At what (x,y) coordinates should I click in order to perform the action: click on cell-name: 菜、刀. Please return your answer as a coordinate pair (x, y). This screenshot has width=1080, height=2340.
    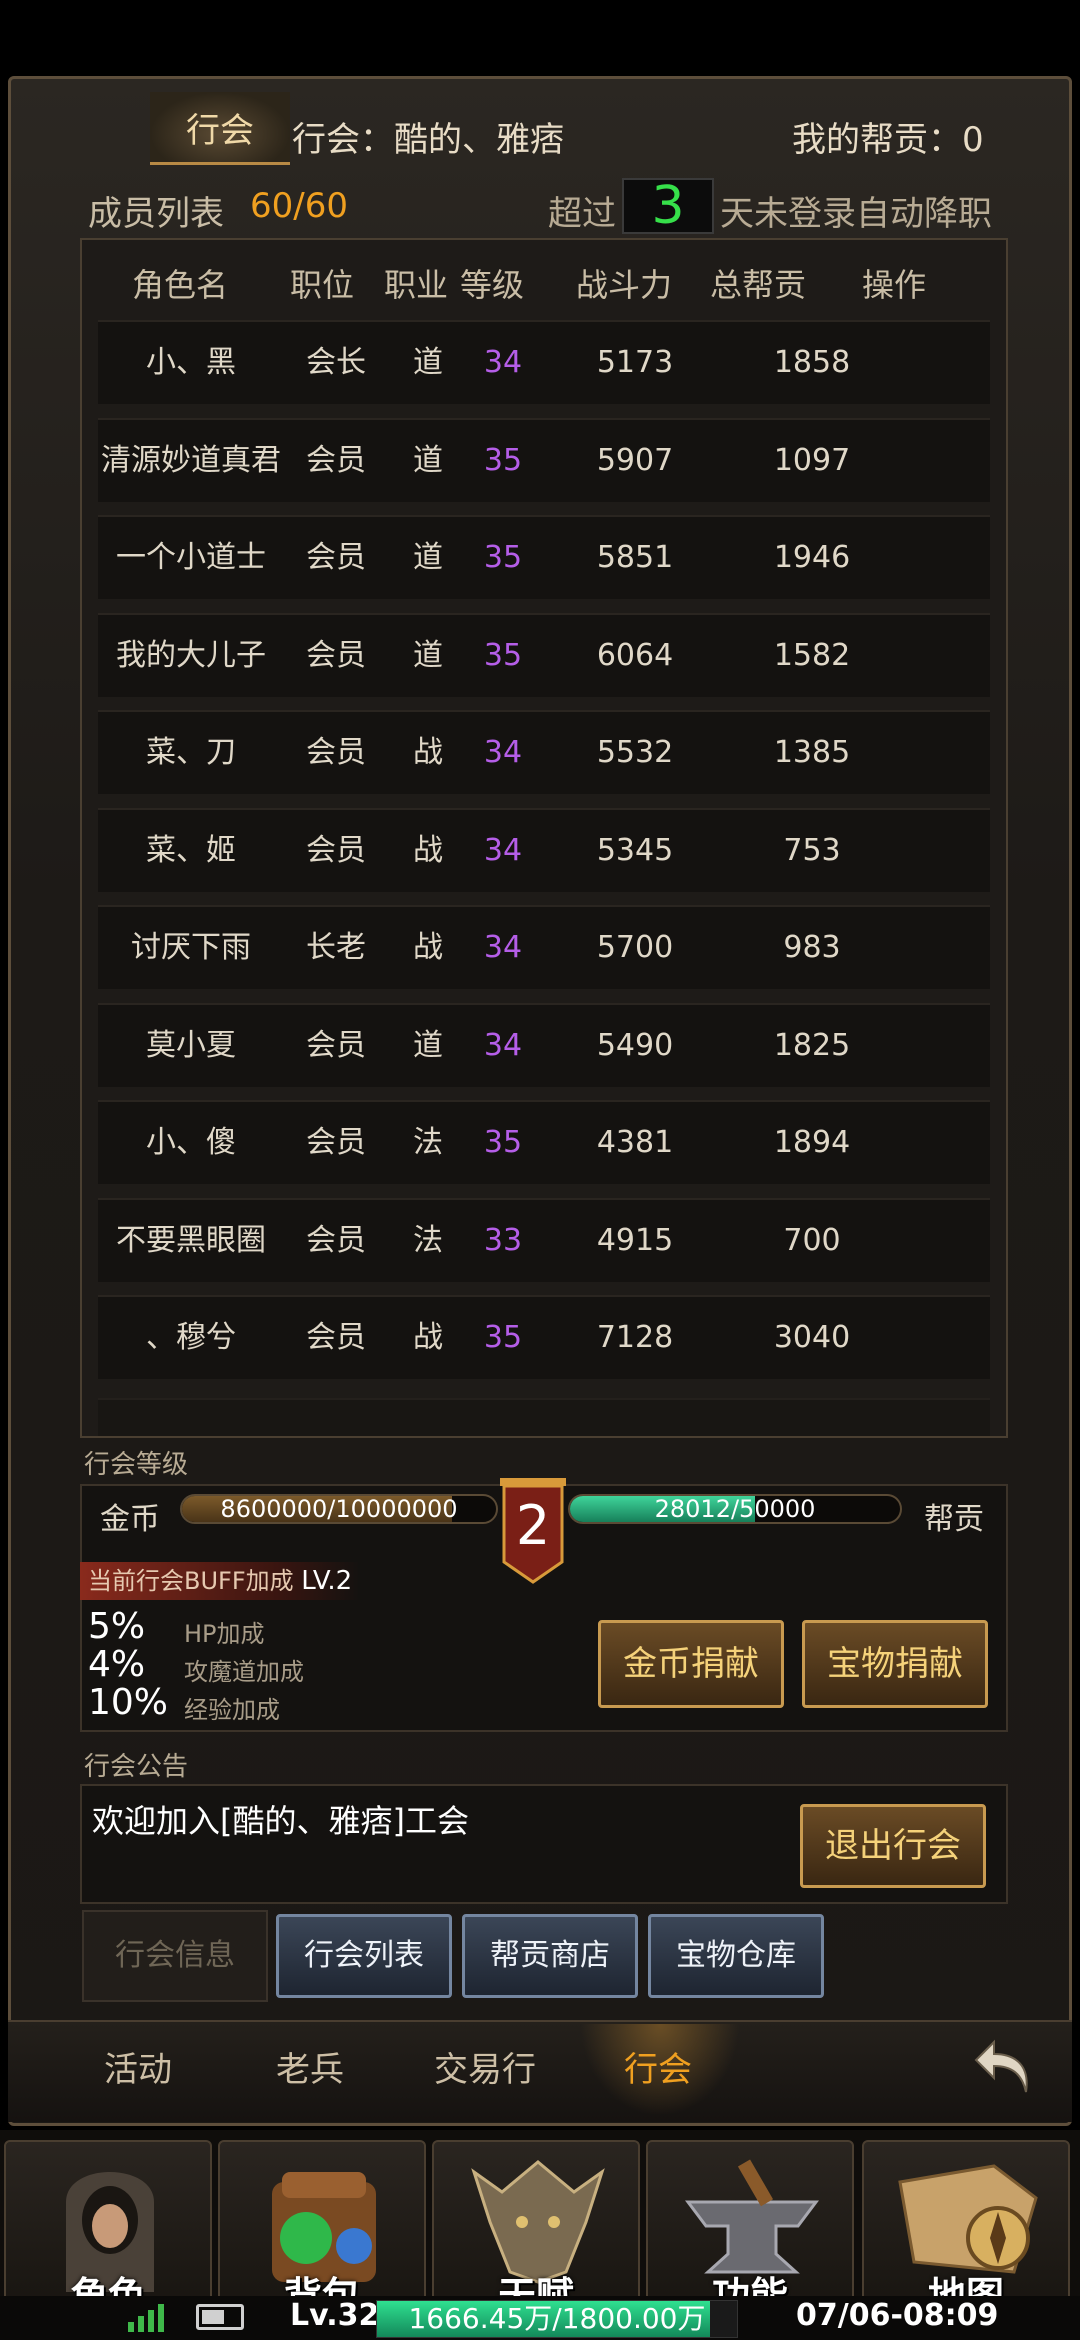
    Looking at the image, I should click on (191, 752).